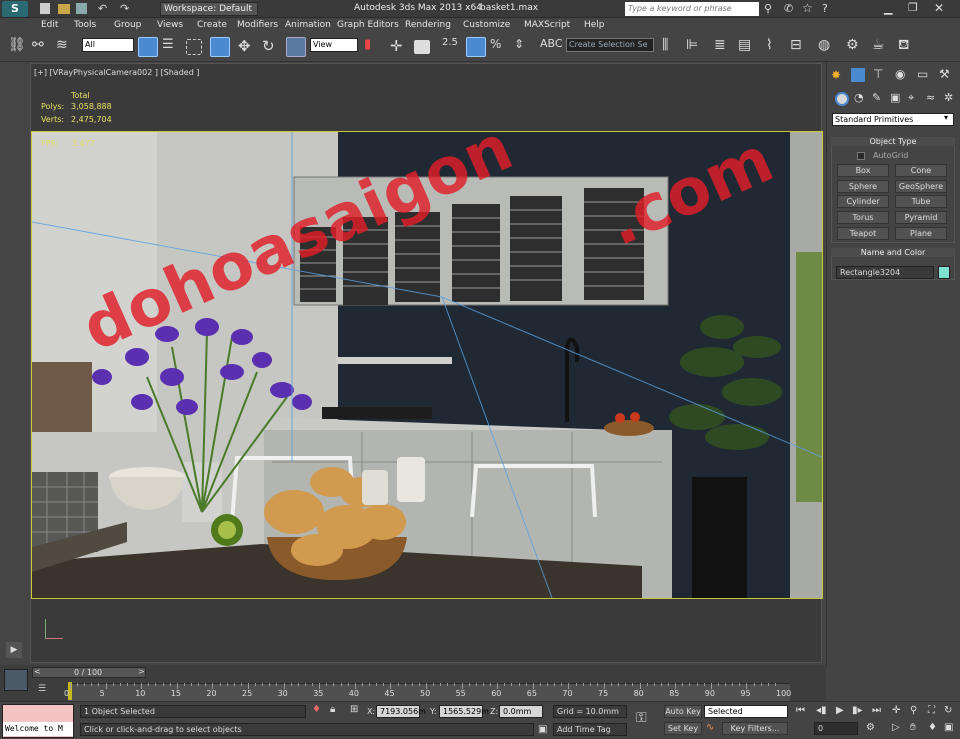 The width and height of the screenshot is (960, 739). I want to click on time-config-icon: ⚙, so click(870, 727).